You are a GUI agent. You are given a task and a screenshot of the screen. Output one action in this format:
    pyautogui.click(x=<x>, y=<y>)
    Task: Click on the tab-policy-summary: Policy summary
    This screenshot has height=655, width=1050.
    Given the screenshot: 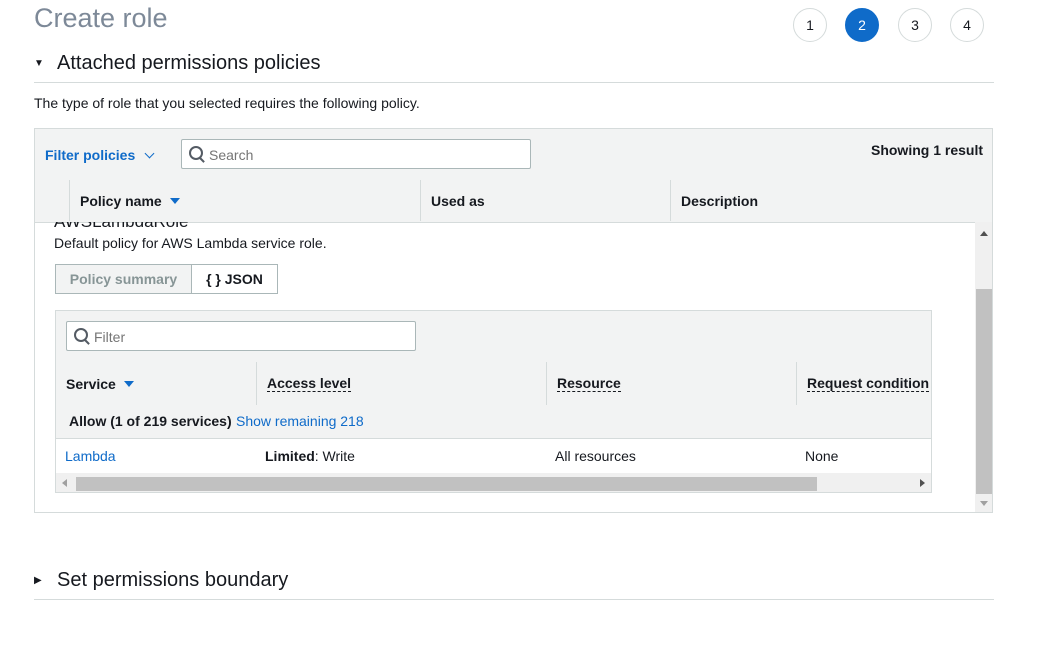 What is the action you would take?
    pyautogui.click(x=123, y=279)
    